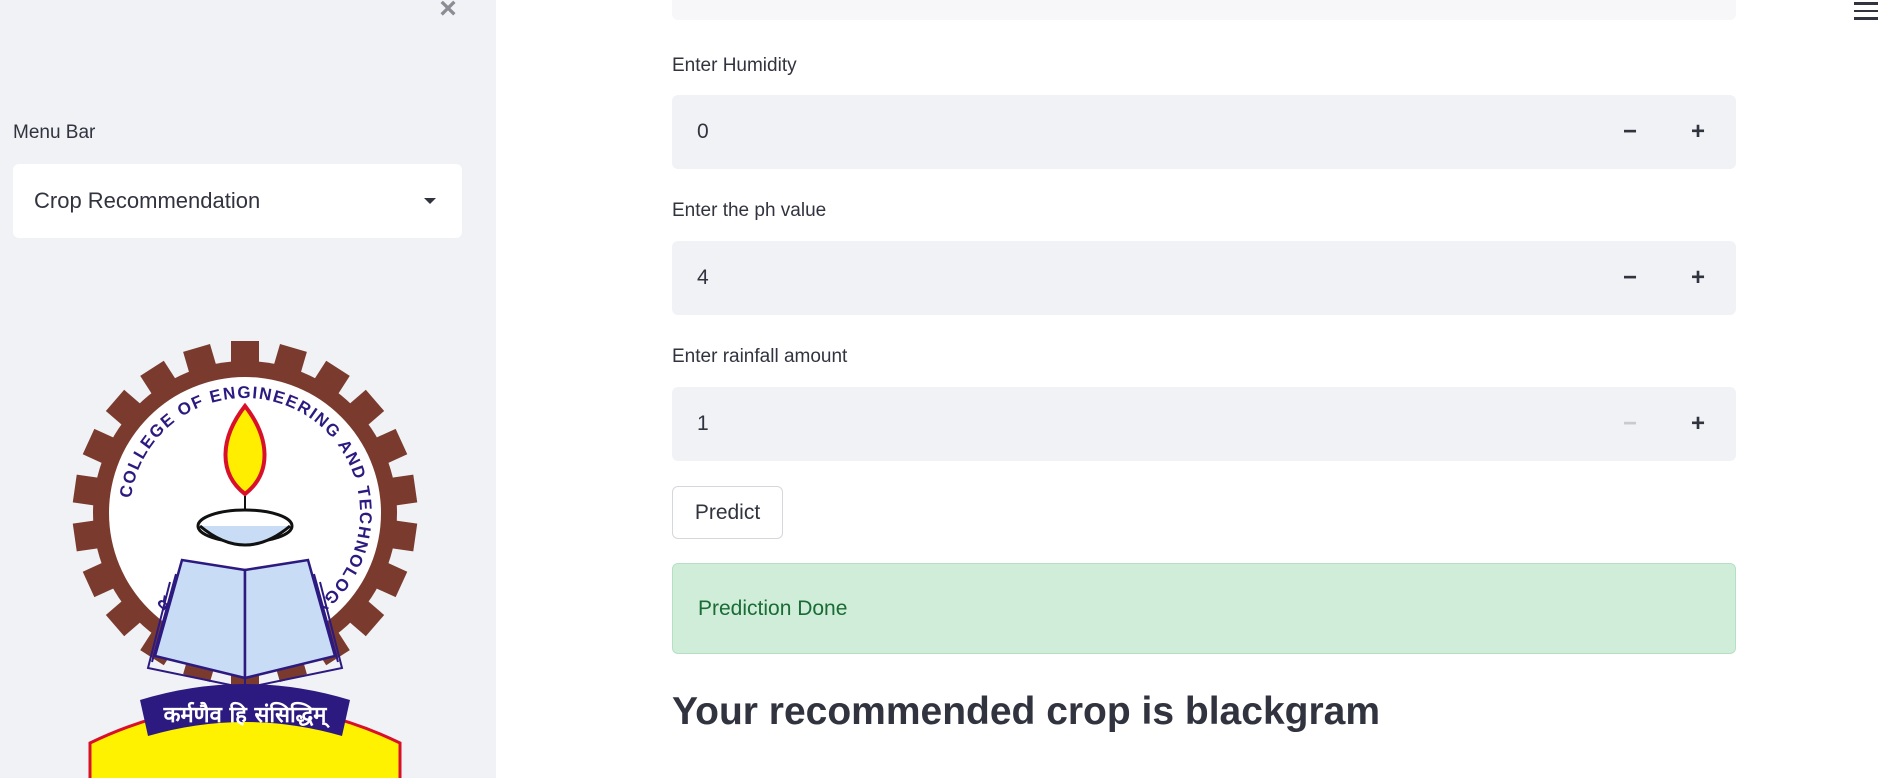  Describe the element at coordinates (703, 424) in the screenshot. I see `rainfall-value: 1` at that location.